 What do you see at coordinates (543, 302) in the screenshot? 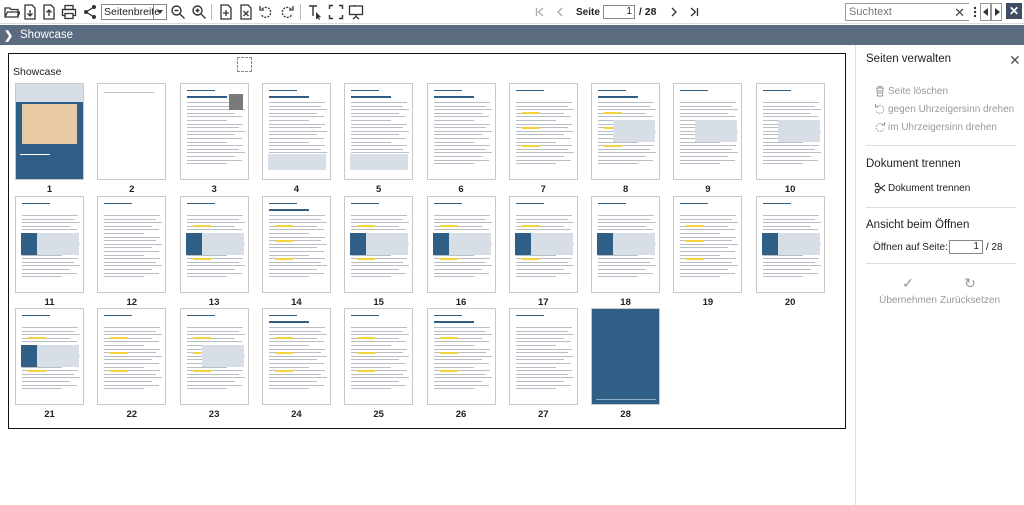
I see `page-number: 17` at bounding box center [543, 302].